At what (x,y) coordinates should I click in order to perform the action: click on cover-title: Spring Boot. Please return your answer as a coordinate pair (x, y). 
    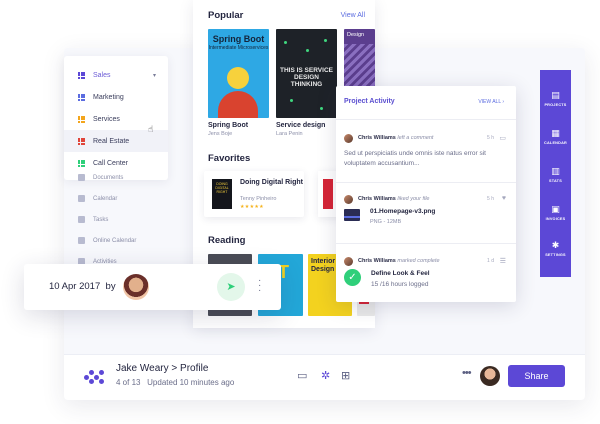
    Looking at the image, I should click on (238, 39).